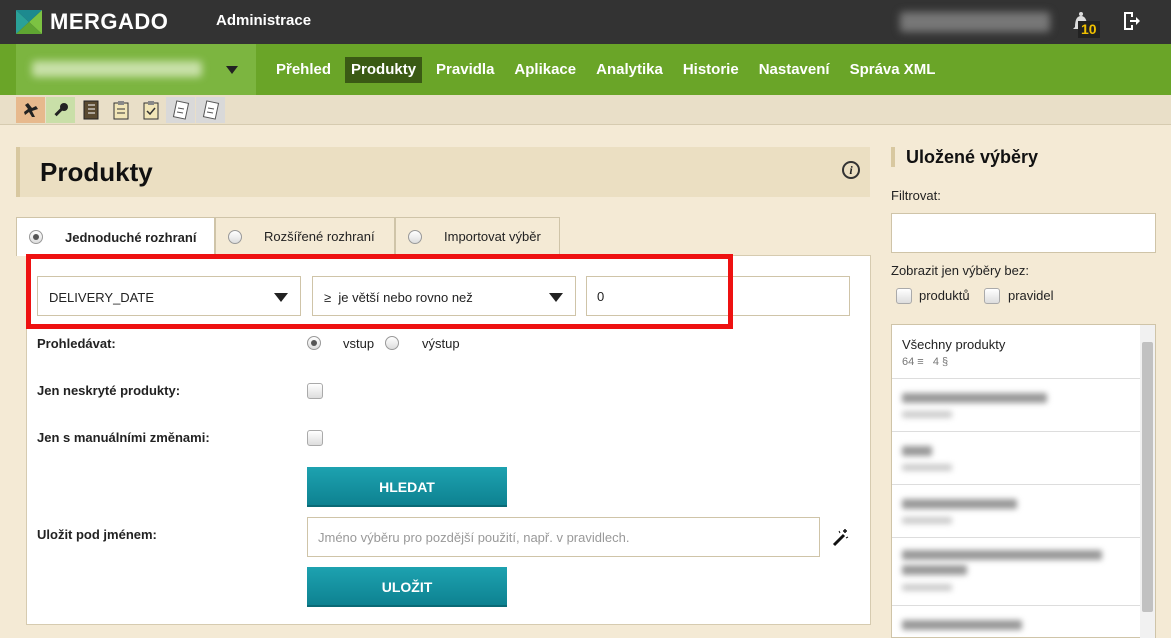 This screenshot has width=1171, height=638. I want to click on manual-changes-label: Jen s manuálními změnami:, so click(123, 437).